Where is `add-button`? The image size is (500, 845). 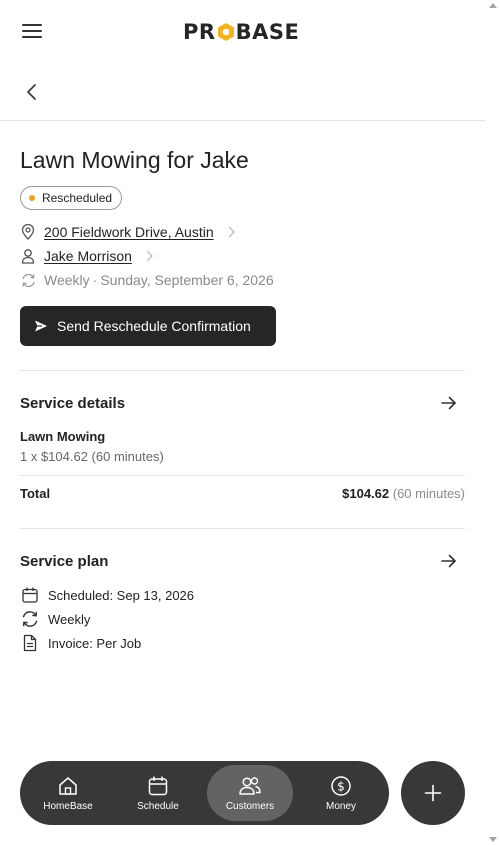
add-button is located at coordinates (433, 793).